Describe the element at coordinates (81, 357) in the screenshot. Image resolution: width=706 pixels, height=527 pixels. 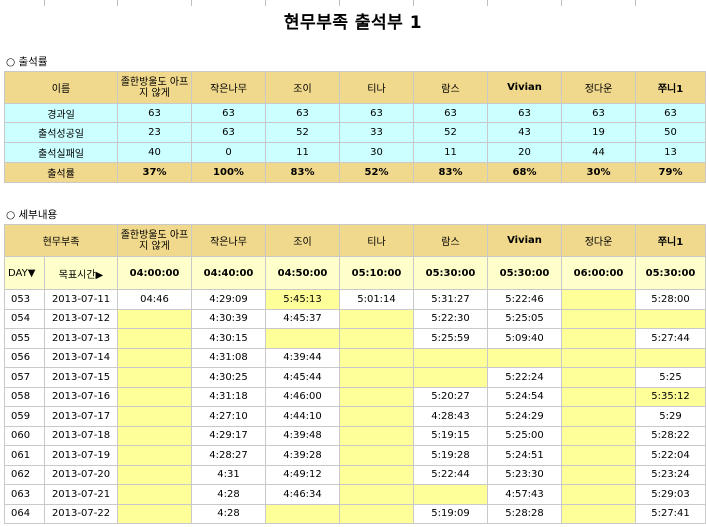
I see `date-cell: 2013-07-14` at that location.